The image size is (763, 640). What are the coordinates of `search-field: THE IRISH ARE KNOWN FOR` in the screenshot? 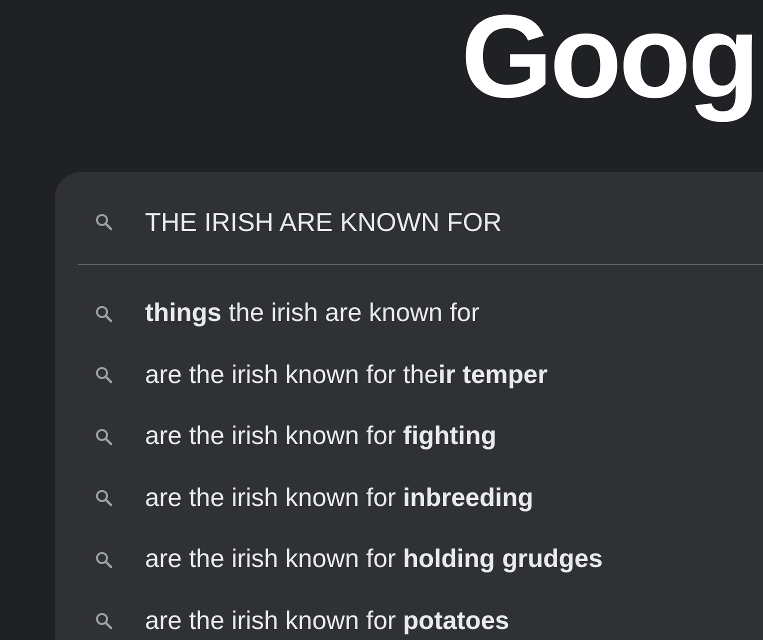 It's located at (445, 222).